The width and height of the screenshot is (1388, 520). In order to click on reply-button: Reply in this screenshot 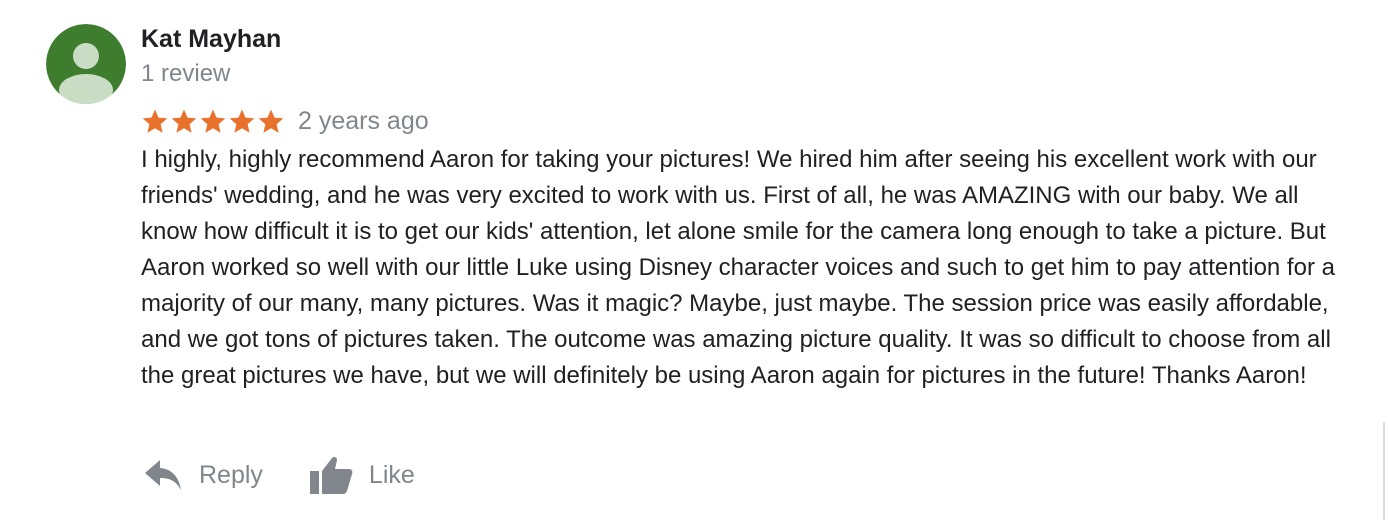, I will do `click(203, 475)`.